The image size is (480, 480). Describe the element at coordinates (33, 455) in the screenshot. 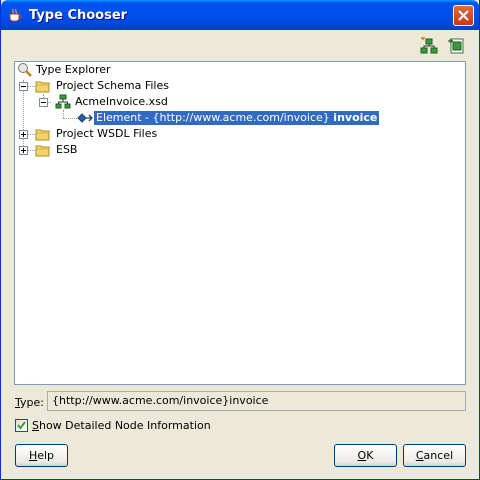

I see `help-mnemonic: H` at that location.